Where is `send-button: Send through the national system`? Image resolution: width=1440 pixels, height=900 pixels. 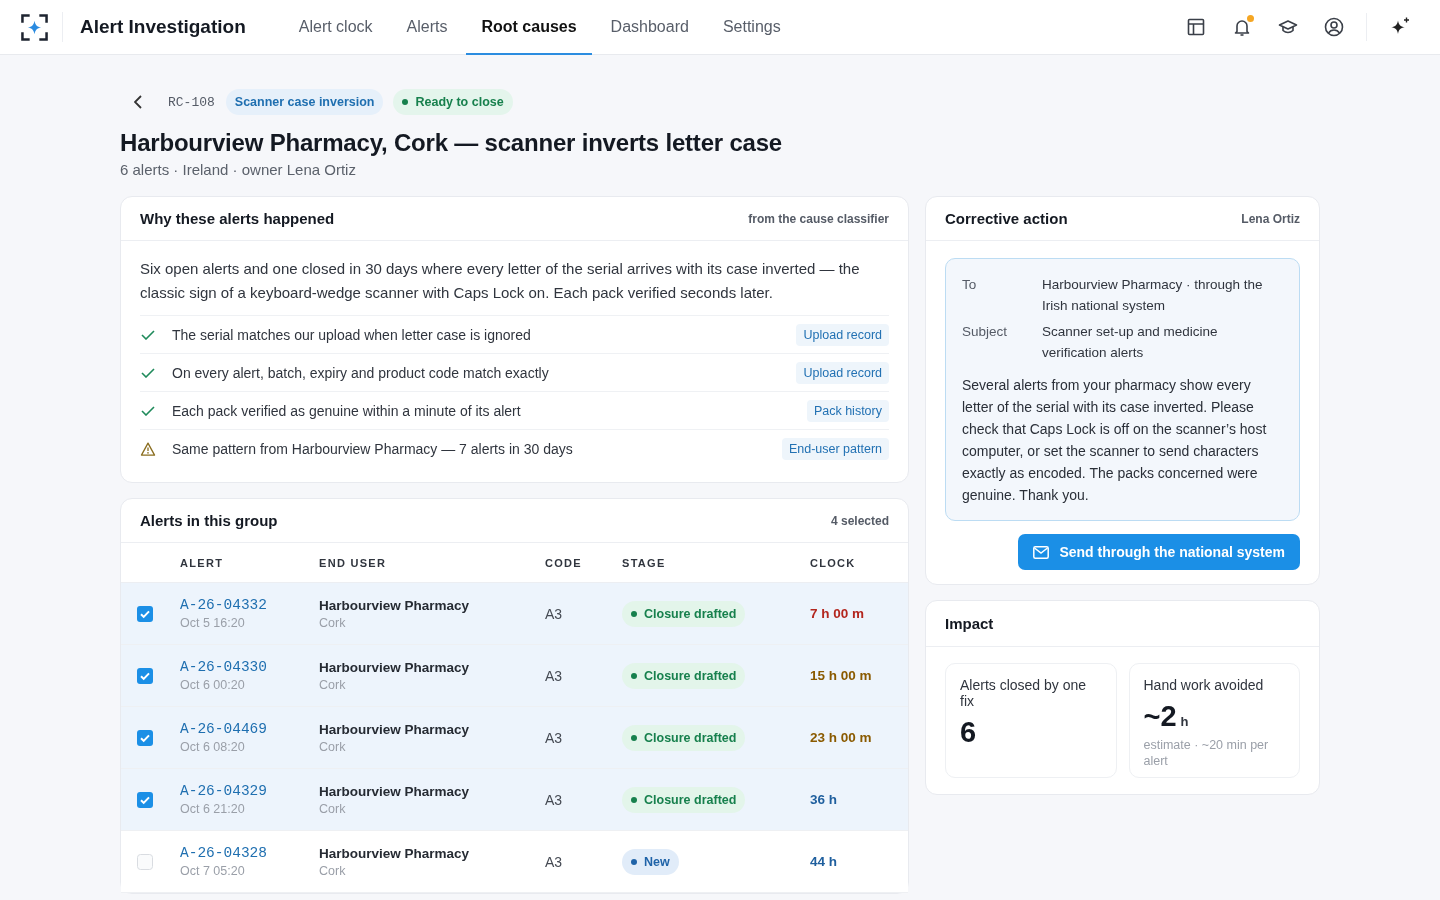
send-button: Send through the national system is located at coordinates (1159, 552).